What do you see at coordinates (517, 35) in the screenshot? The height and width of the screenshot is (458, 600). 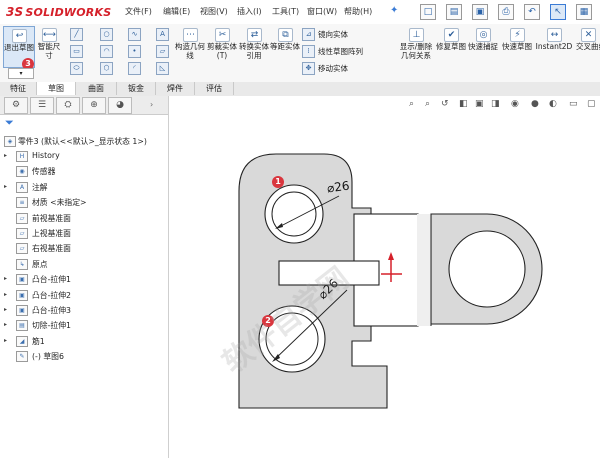 I see `rapid-sketch-icon: ⚡` at bounding box center [517, 35].